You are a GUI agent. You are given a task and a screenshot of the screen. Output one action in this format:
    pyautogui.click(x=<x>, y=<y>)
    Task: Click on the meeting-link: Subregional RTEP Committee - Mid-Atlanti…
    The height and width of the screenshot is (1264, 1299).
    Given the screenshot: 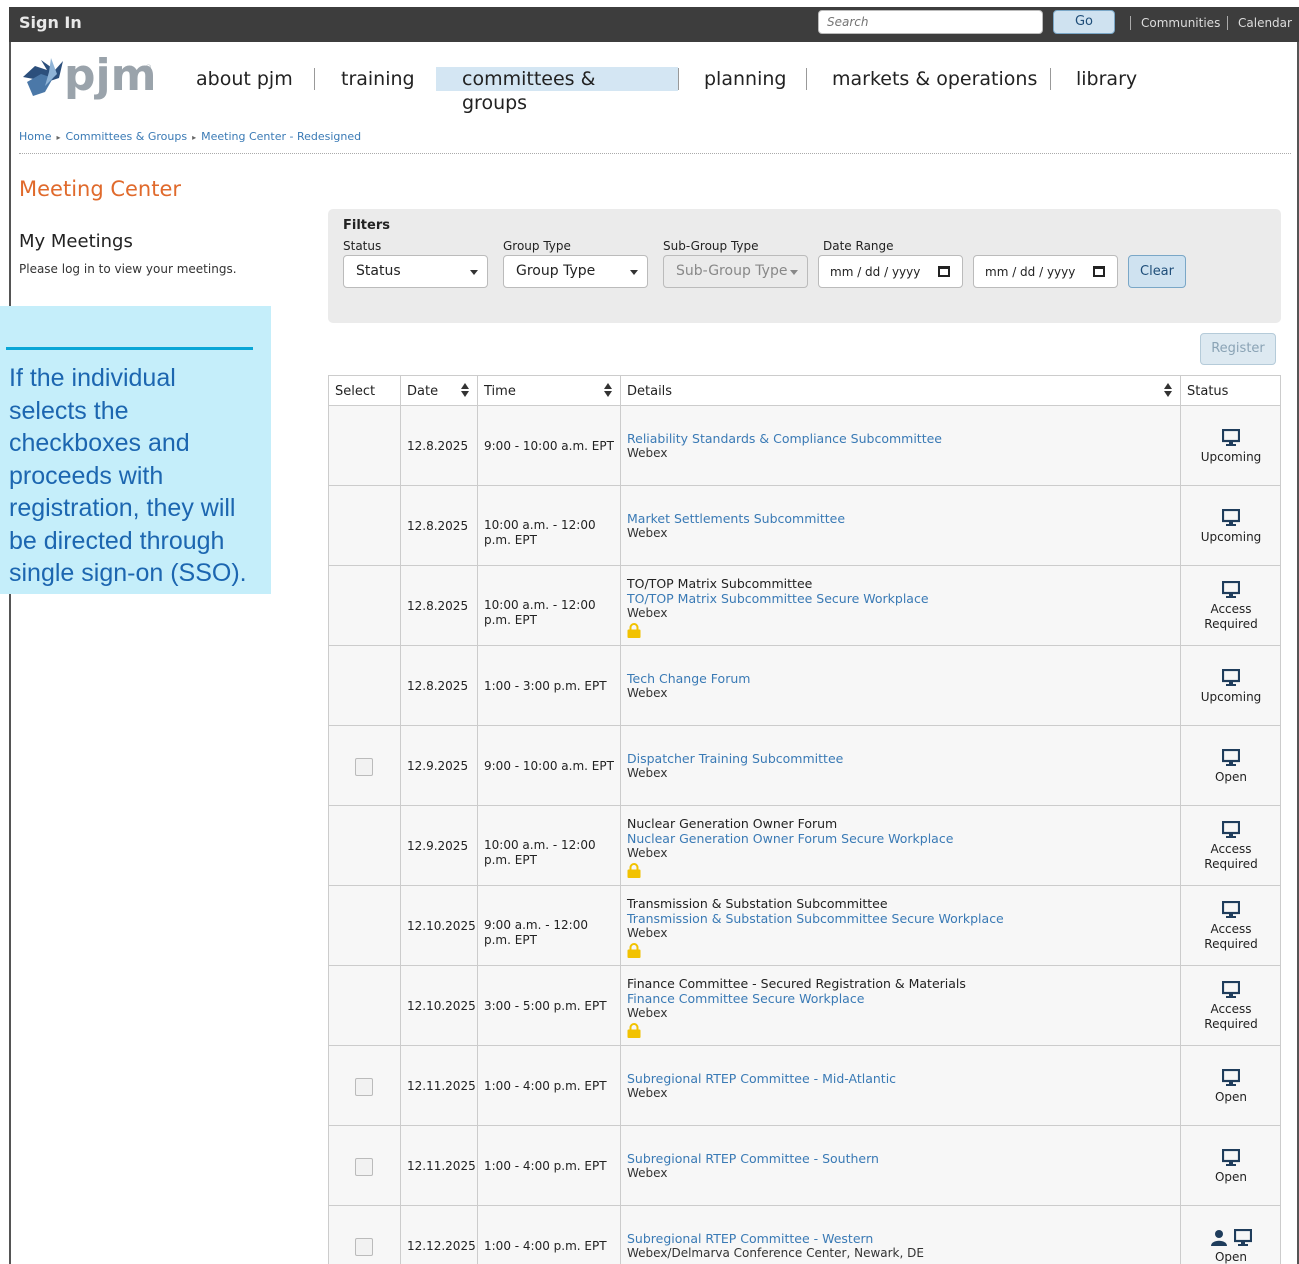 What is the action you would take?
    pyautogui.click(x=761, y=1078)
    